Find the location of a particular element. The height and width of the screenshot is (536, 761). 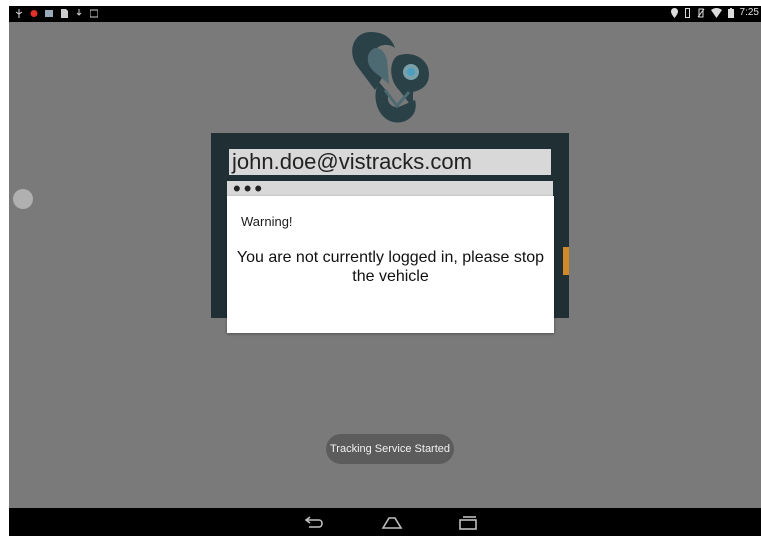

wifi-icon is located at coordinates (716, 12).